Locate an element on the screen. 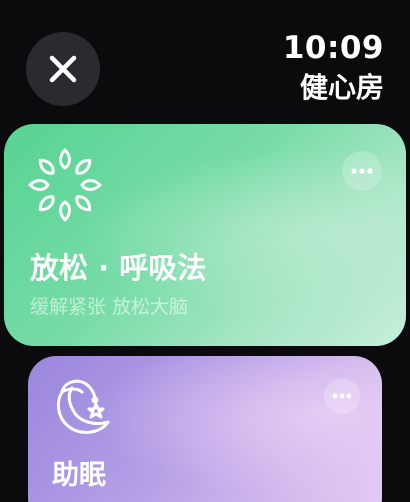  close-icon is located at coordinates (63, 69).